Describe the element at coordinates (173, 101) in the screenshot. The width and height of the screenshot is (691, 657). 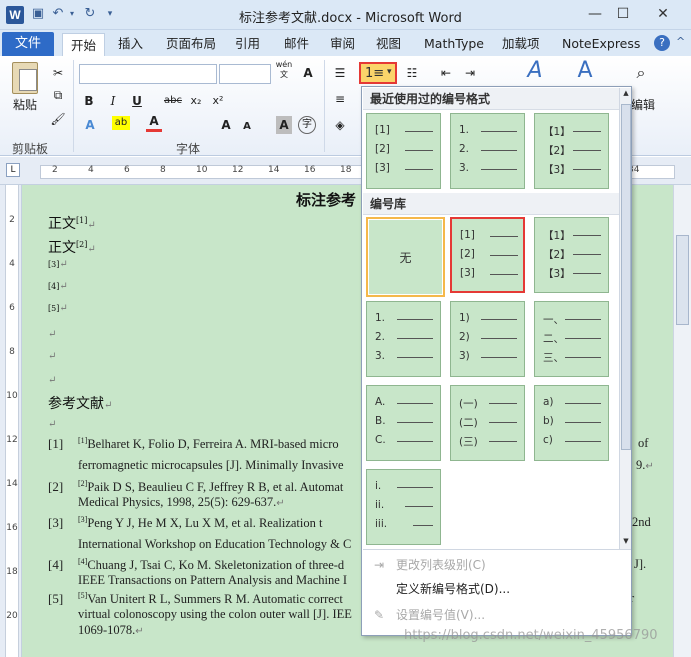
I see `strikethrough-button: abc` at that location.